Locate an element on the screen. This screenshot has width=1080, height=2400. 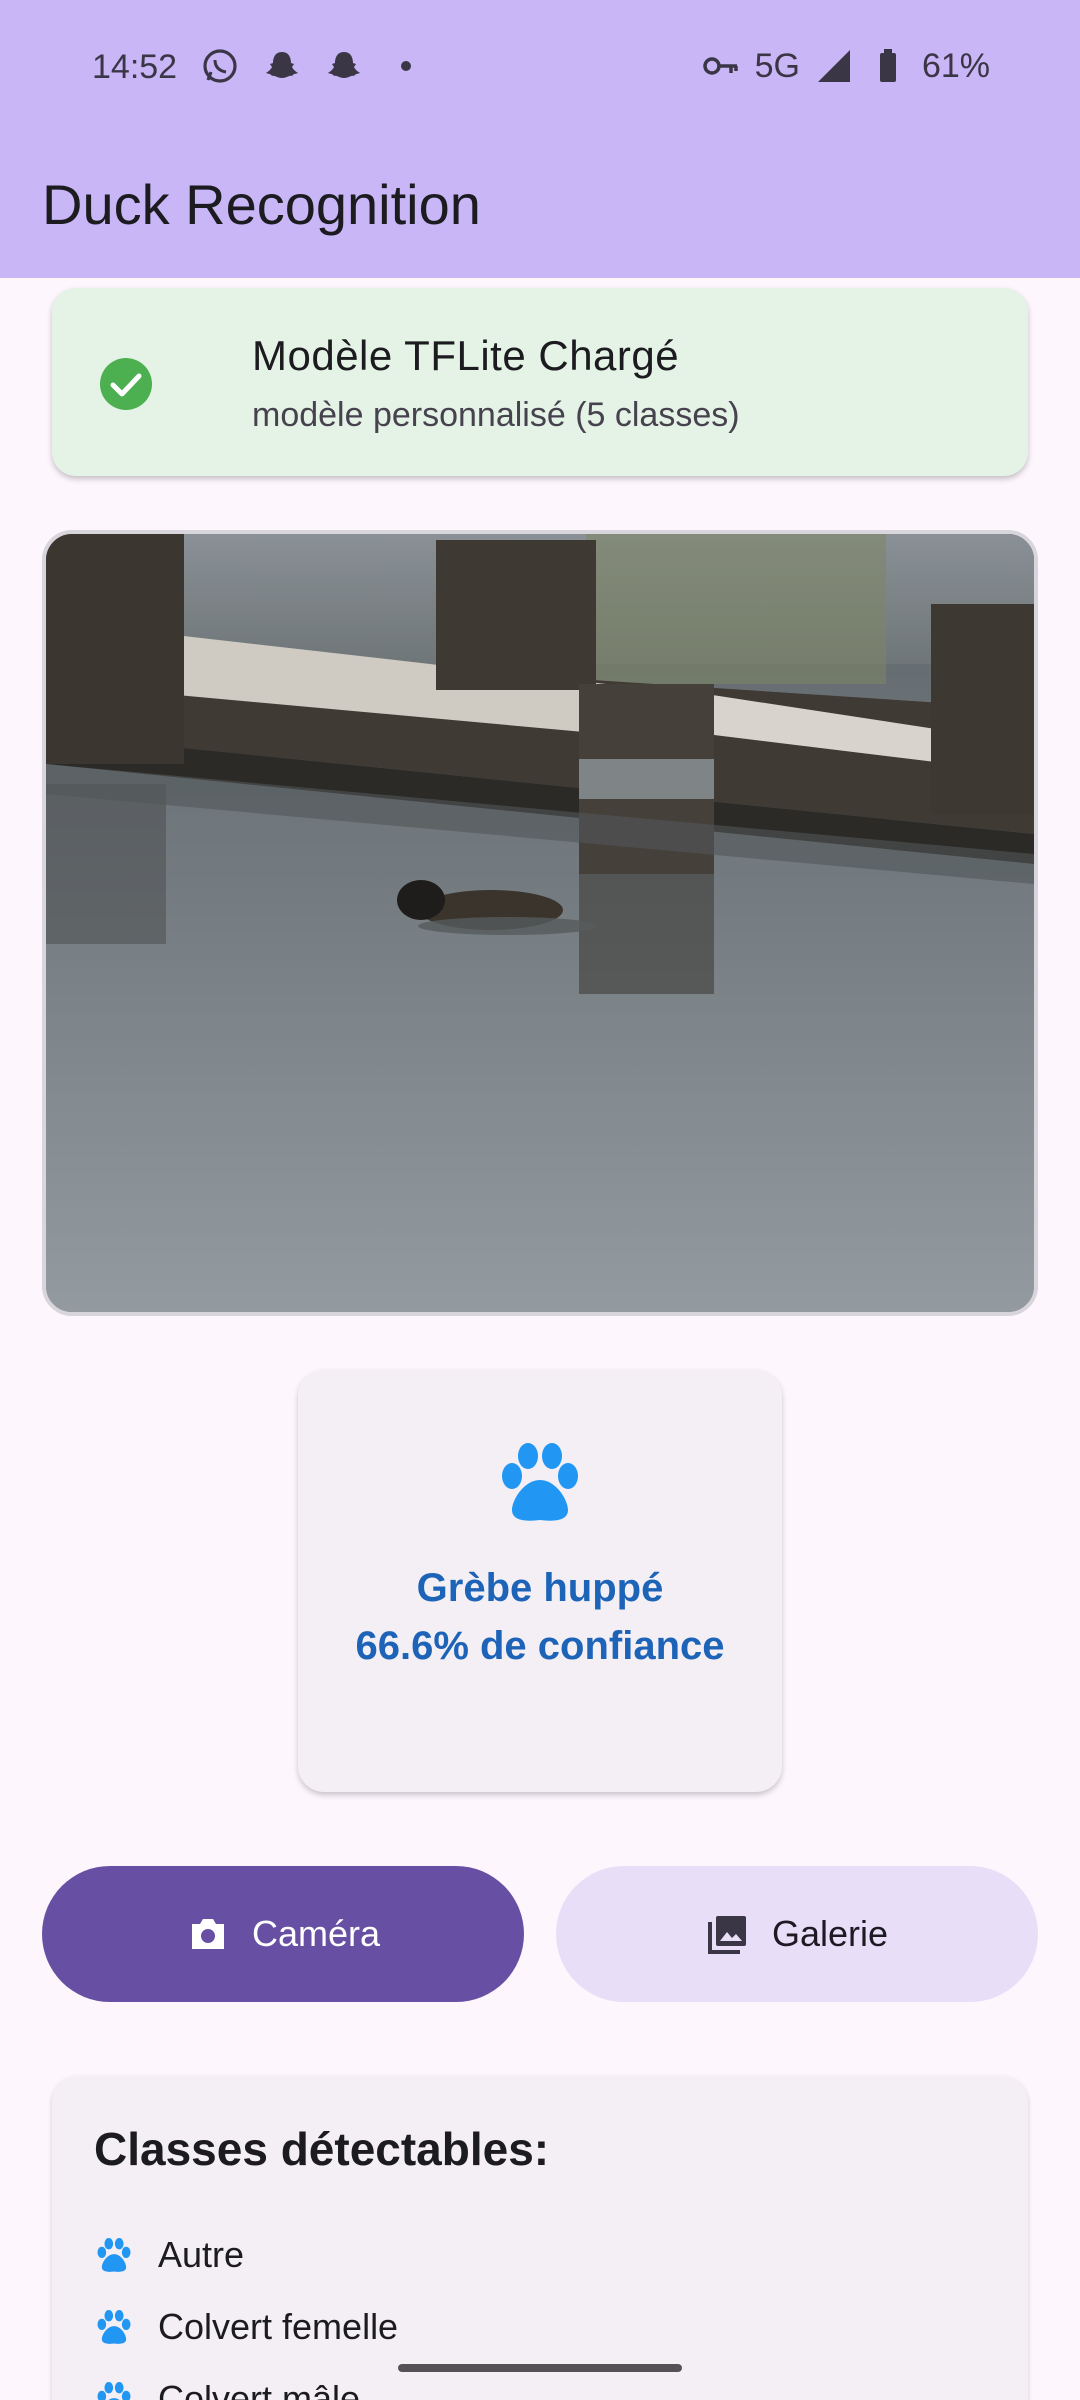
notification-icons is located at coordinates (313, 66).